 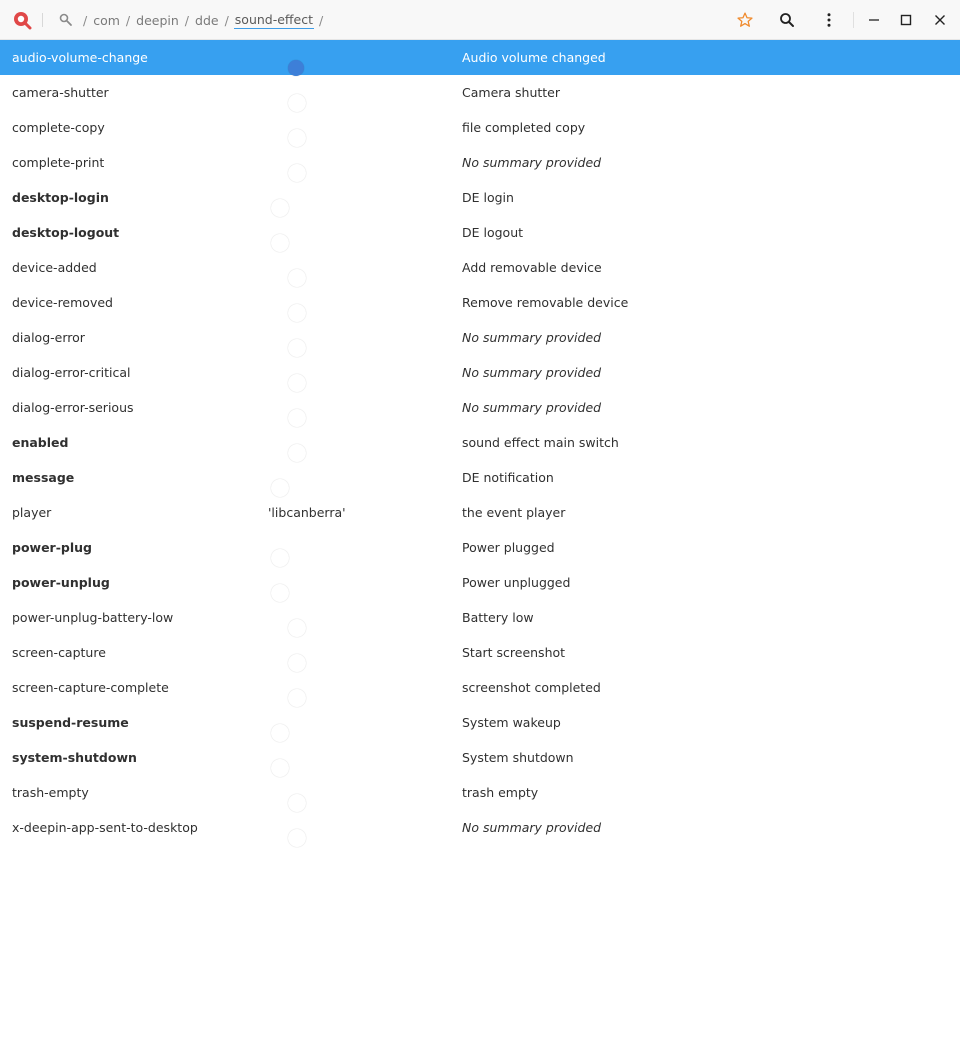 I want to click on key-row-enabled: enabled sound effect main switch, so click(x=480, y=443).